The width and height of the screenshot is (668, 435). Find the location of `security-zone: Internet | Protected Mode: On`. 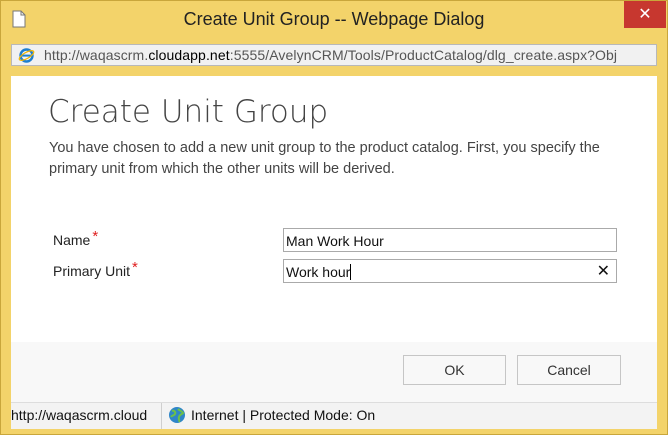

security-zone: Internet | Protected Mode: On is located at coordinates (283, 415).